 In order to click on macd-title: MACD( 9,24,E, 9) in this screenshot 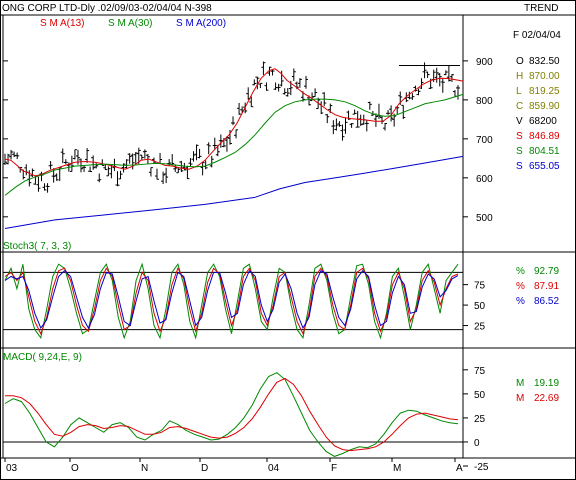, I will do `click(42, 357)`.